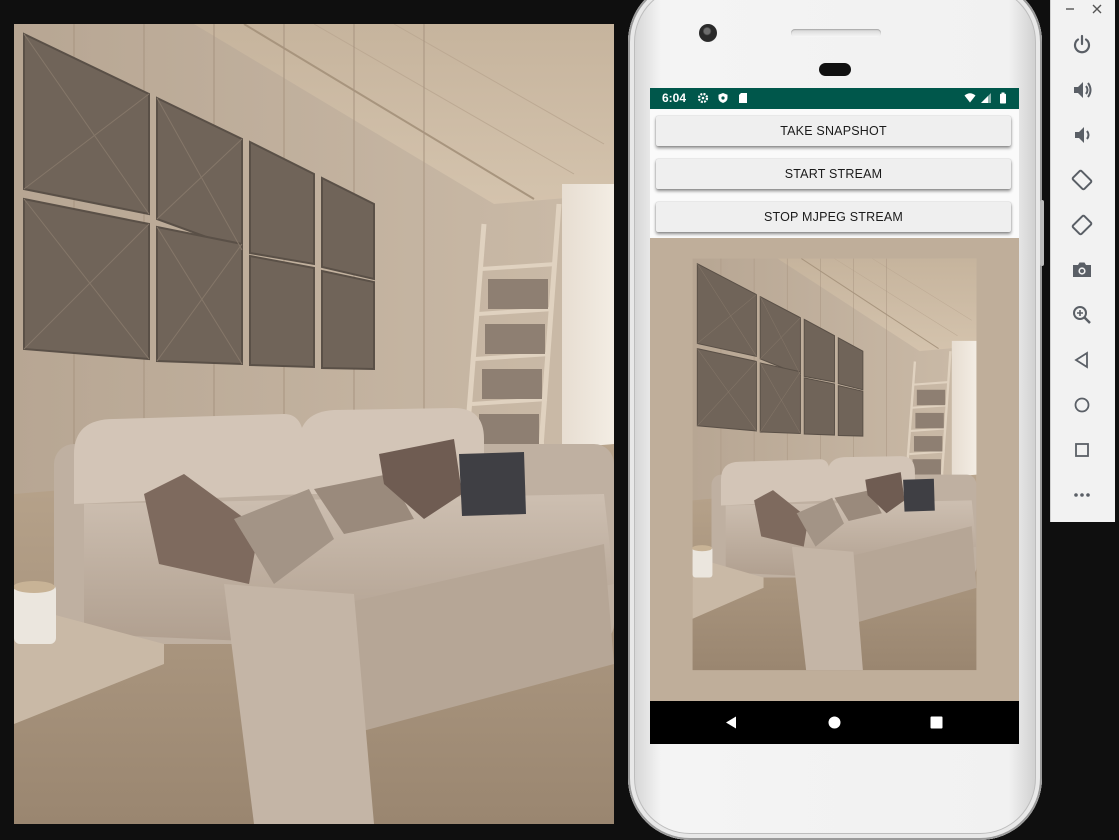 This screenshot has width=1119, height=840. Describe the element at coordinates (835, 69) in the screenshot. I see `proximity-sensor` at that location.